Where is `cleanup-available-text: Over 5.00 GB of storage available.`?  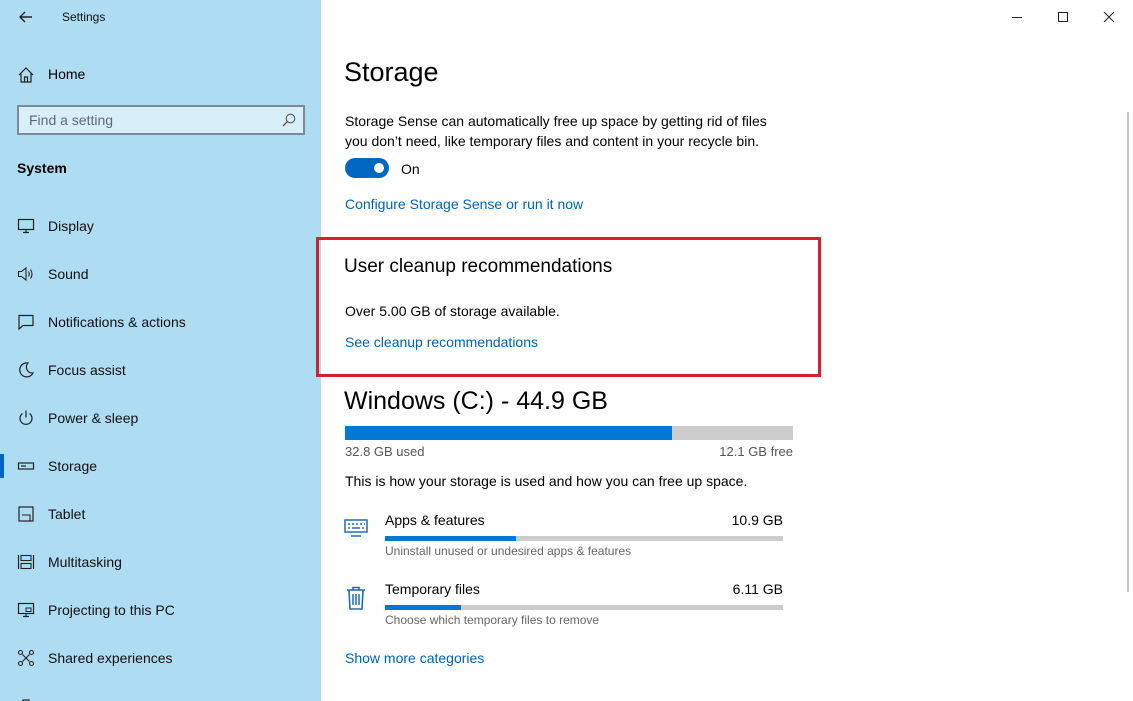
cleanup-available-text: Over 5.00 GB of storage available. is located at coordinates (452, 311).